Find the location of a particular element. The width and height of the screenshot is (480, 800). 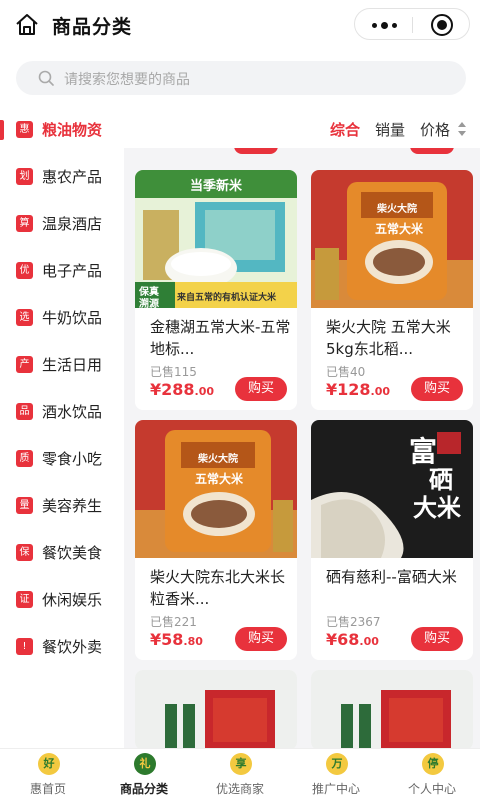

price-integer: 288 is located at coordinates (178, 389).